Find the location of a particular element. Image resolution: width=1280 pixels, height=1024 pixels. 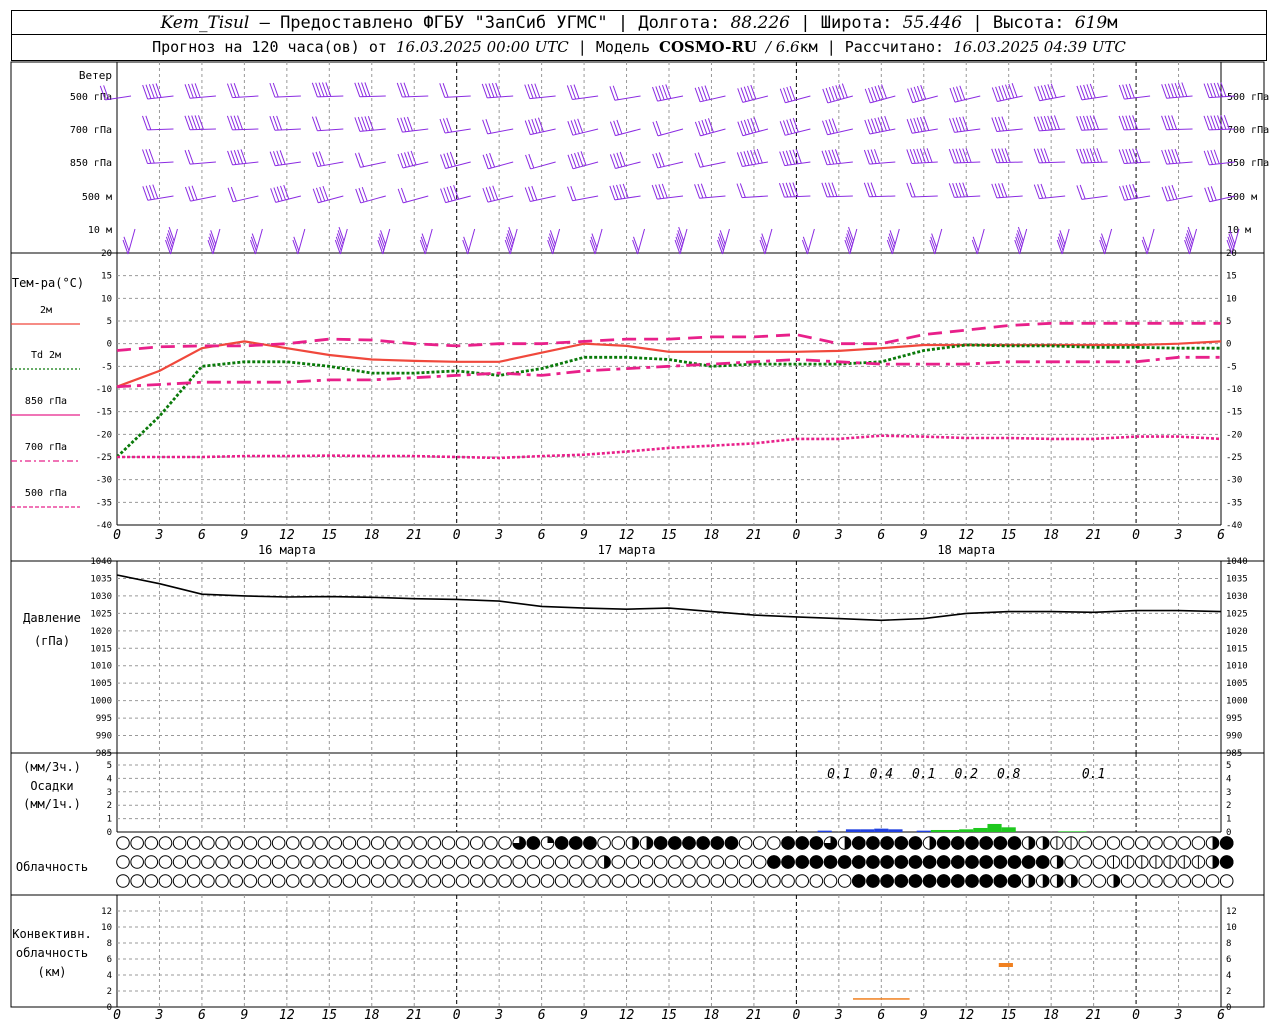

conv-tick-label-right: 4 is located at coordinates (1228, 976).